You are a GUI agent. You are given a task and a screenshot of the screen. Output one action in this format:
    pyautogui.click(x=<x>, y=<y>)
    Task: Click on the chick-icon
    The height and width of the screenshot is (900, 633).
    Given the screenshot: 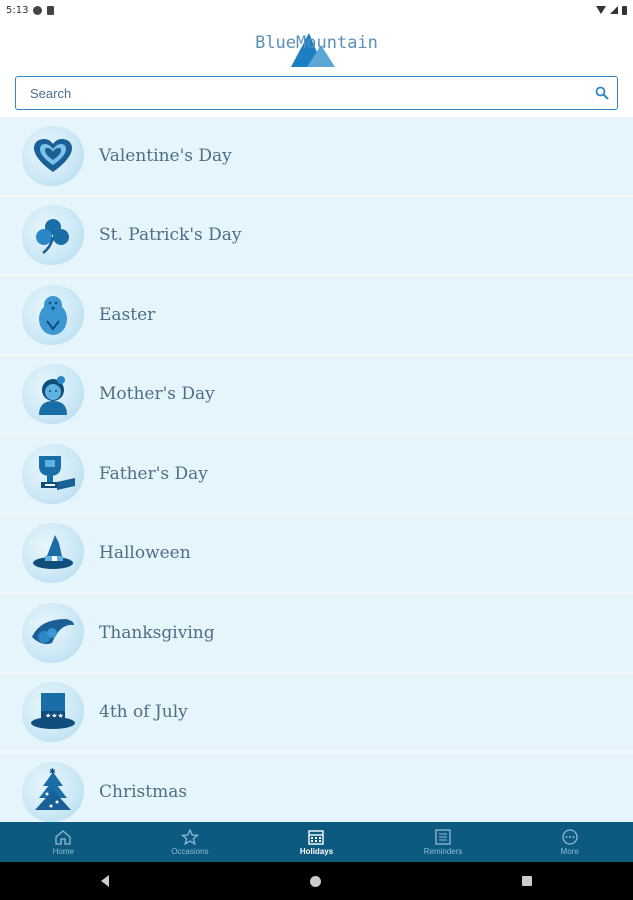 What is the action you would take?
    pyautogui.click(x=53, y=314)
    